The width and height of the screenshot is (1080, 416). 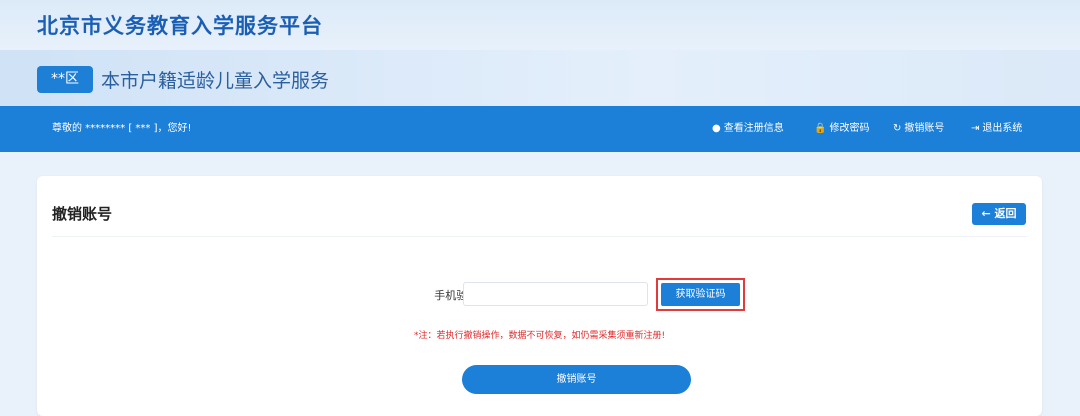 I want to click on nav-view-registration: ● 查看注册信息, so click(x=748, y=129).